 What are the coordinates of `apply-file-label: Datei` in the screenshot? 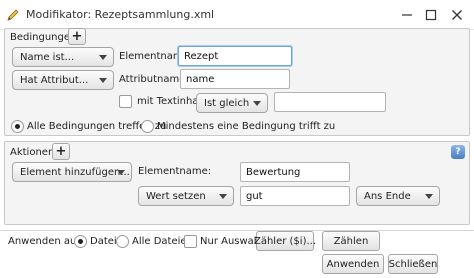 It's located at (103, 241).